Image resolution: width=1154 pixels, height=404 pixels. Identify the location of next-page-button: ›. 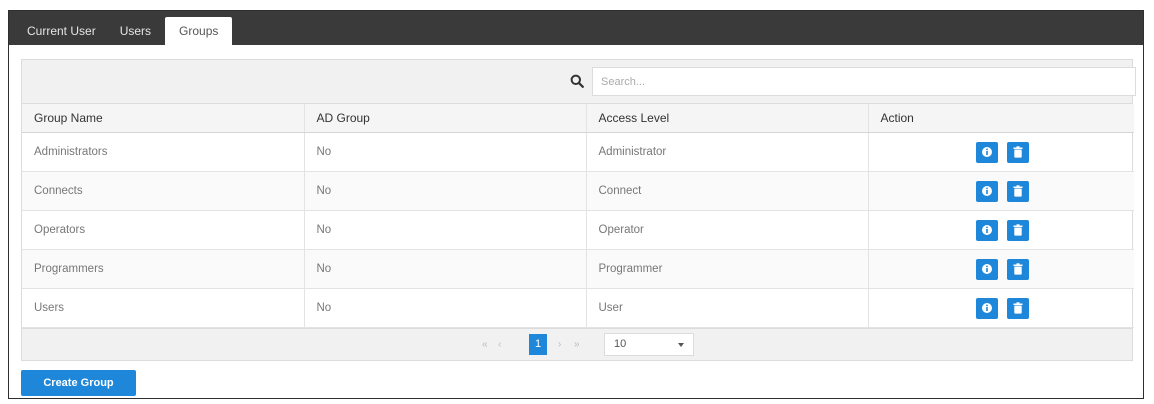
(559, 344).